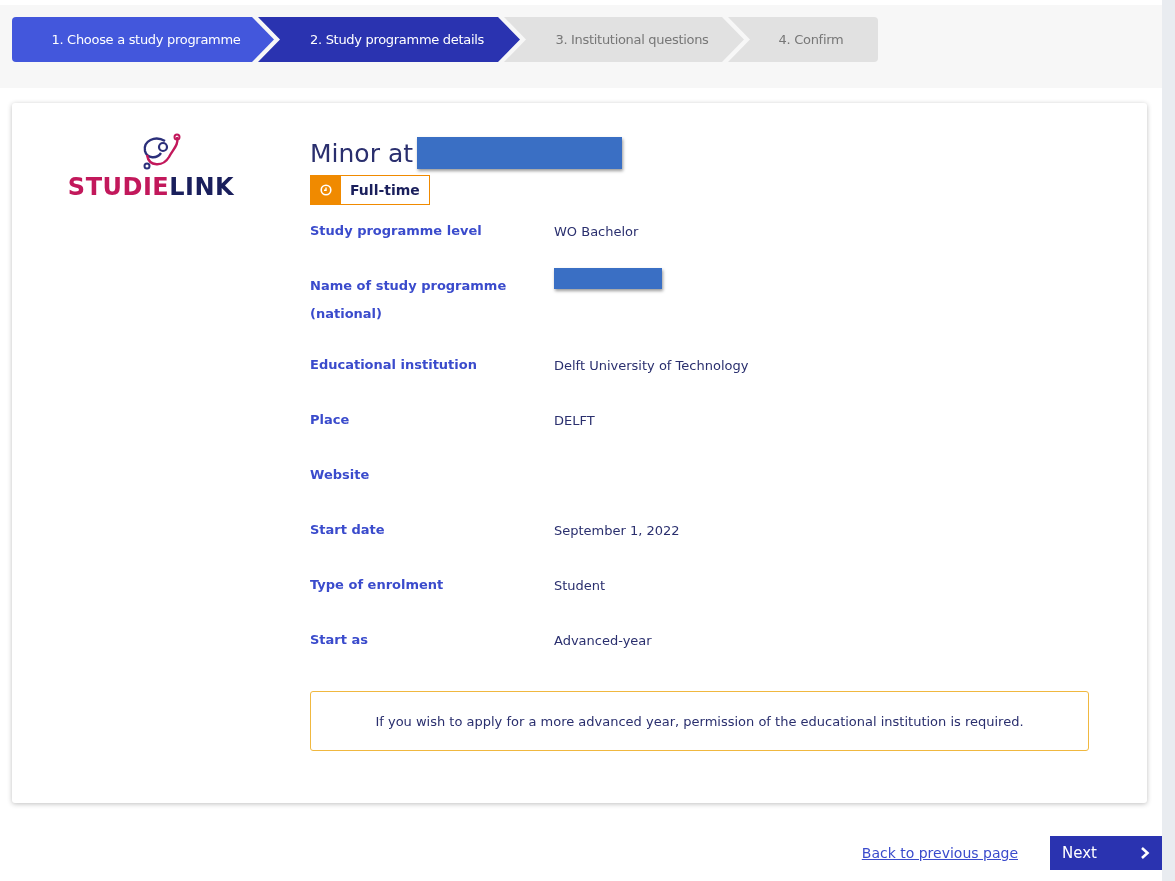 This screenshot has height=881, width=1175. I want to click on chevron-right-icon, so click(1145, 853).